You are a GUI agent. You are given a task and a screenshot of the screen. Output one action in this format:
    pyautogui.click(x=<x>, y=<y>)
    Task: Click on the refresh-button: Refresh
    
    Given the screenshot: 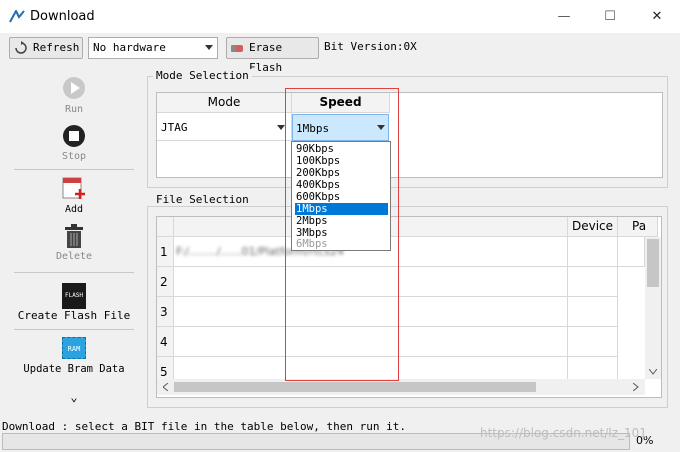 What is the action you would take?
    pyautogui.click(x=46, y=48)
    